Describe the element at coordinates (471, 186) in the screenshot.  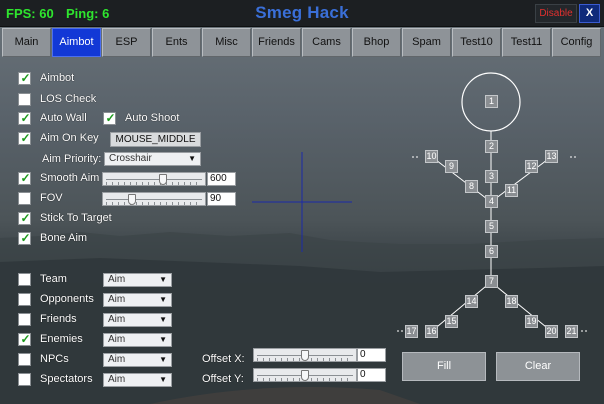
I see `bone-node-8: 8` at that location.